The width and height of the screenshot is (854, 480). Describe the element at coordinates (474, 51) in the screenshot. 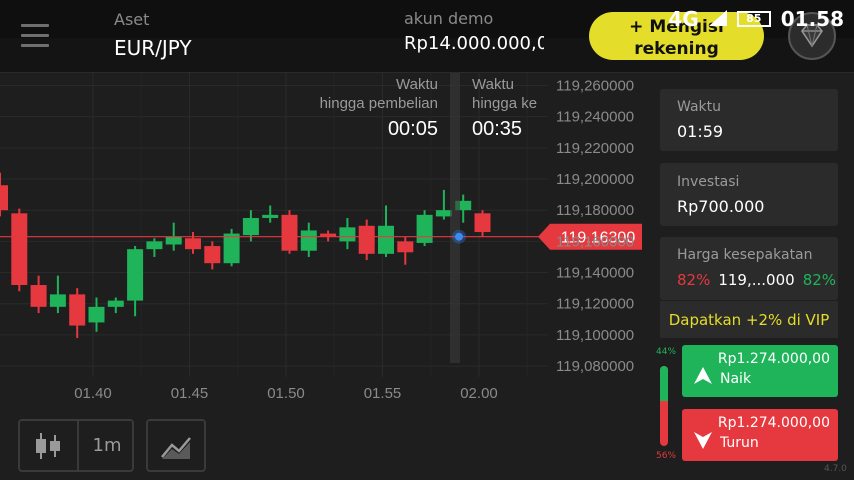

I see `account-balance: Rp14.000.000,00` at that location.